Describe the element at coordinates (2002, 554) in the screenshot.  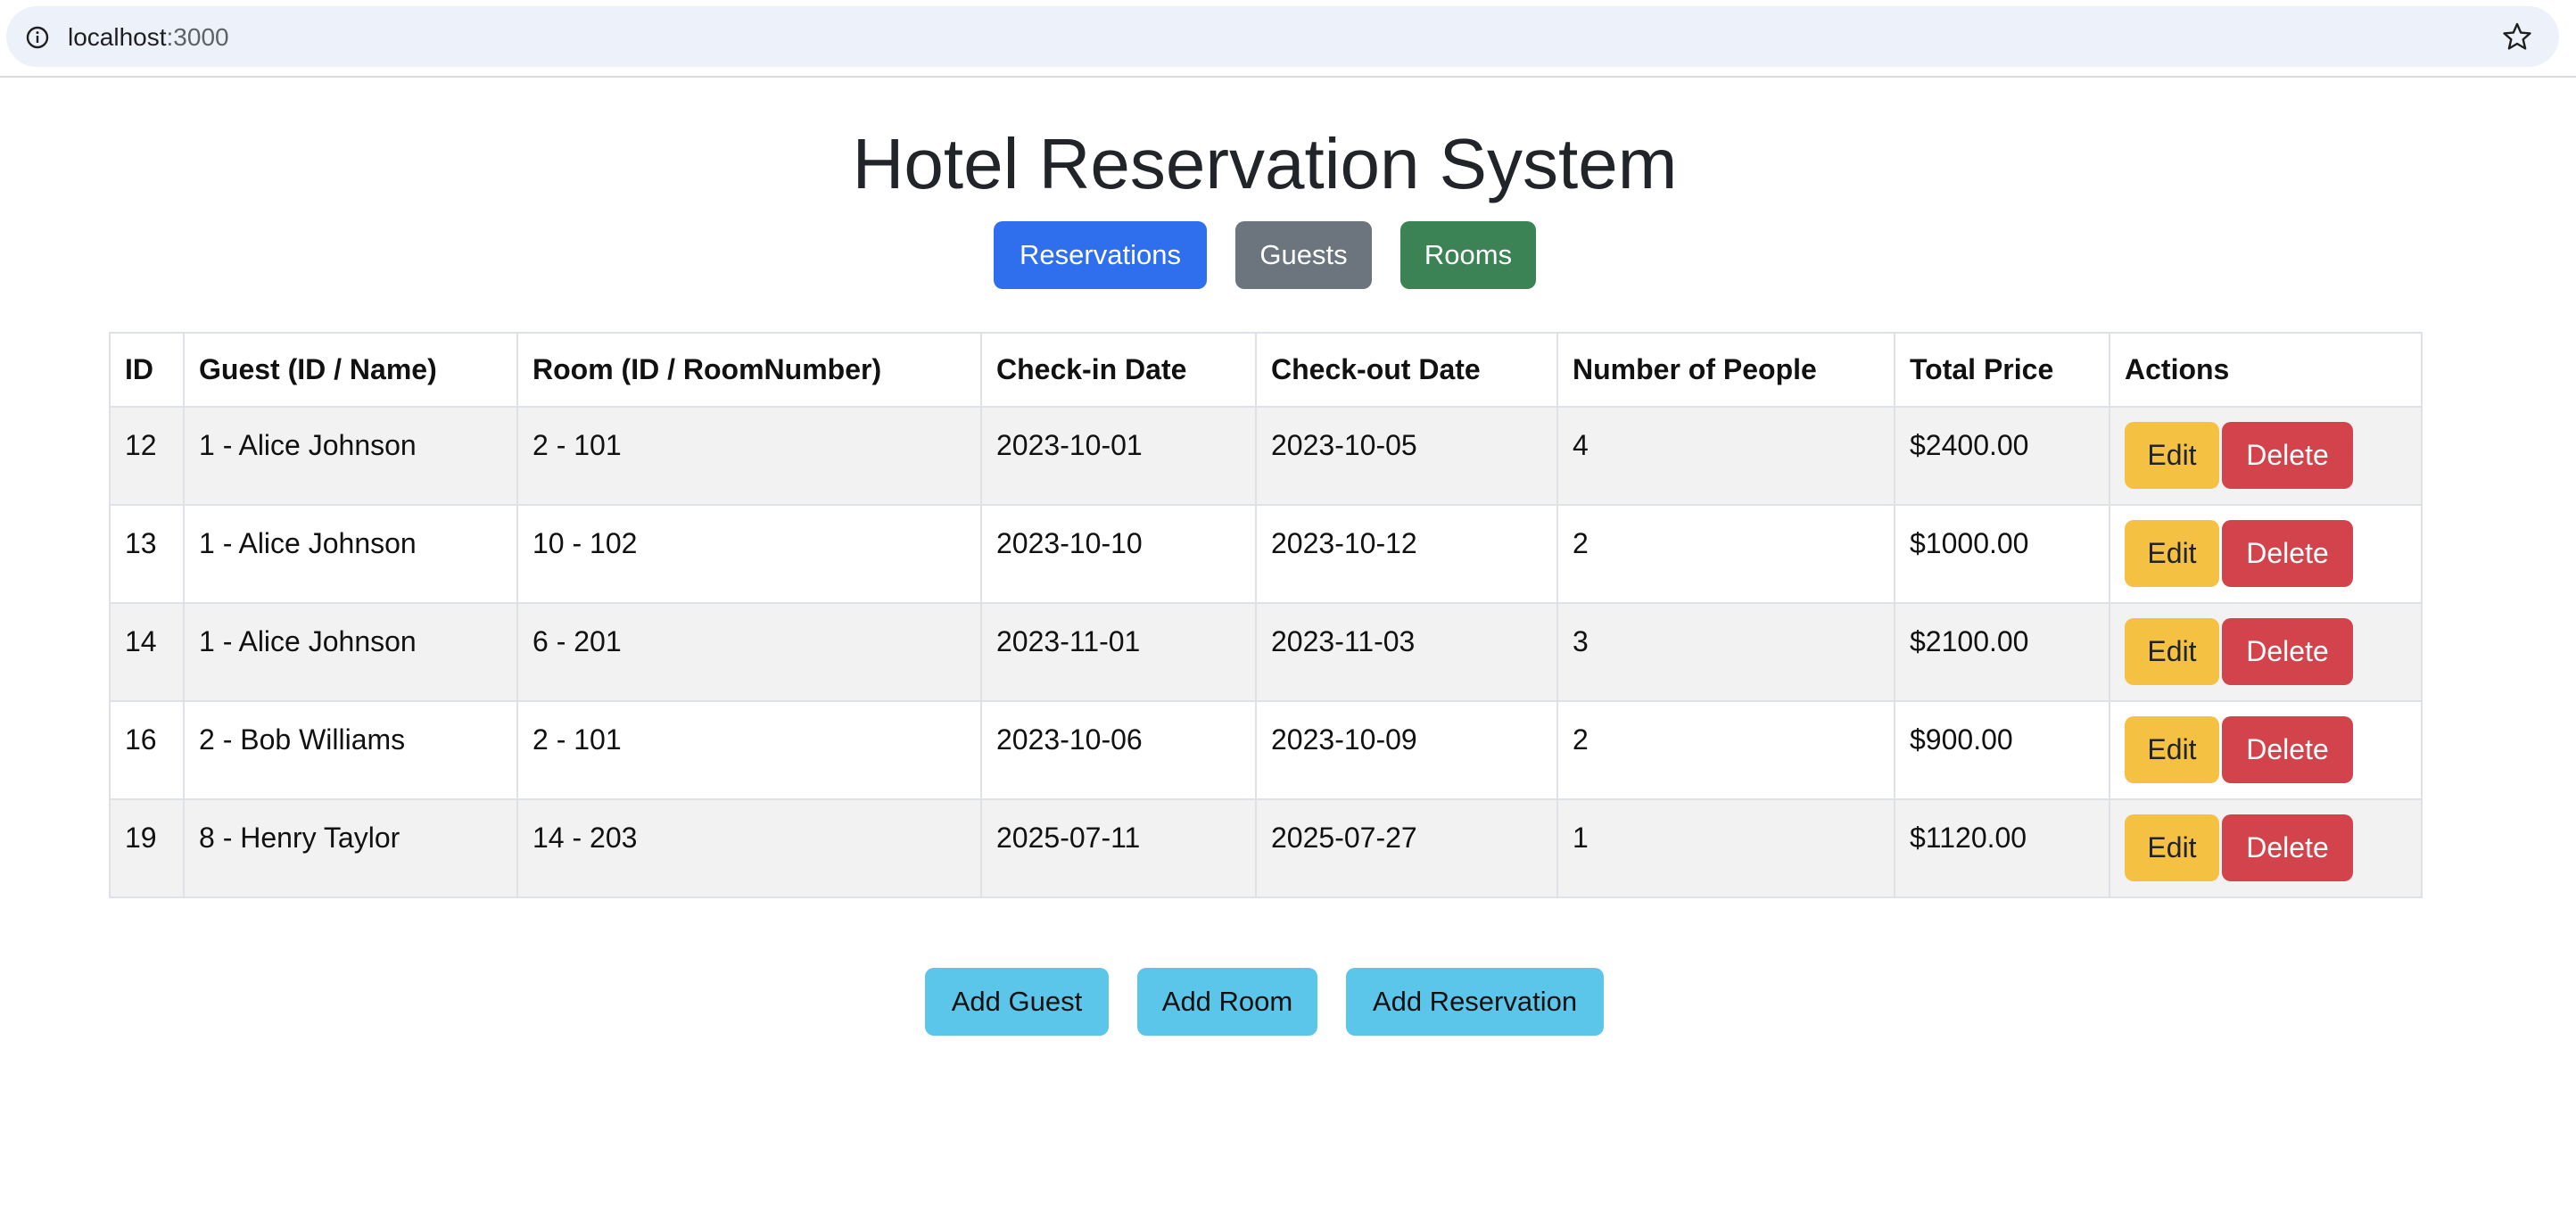
I see `cell-price: $1000.00` at that location.